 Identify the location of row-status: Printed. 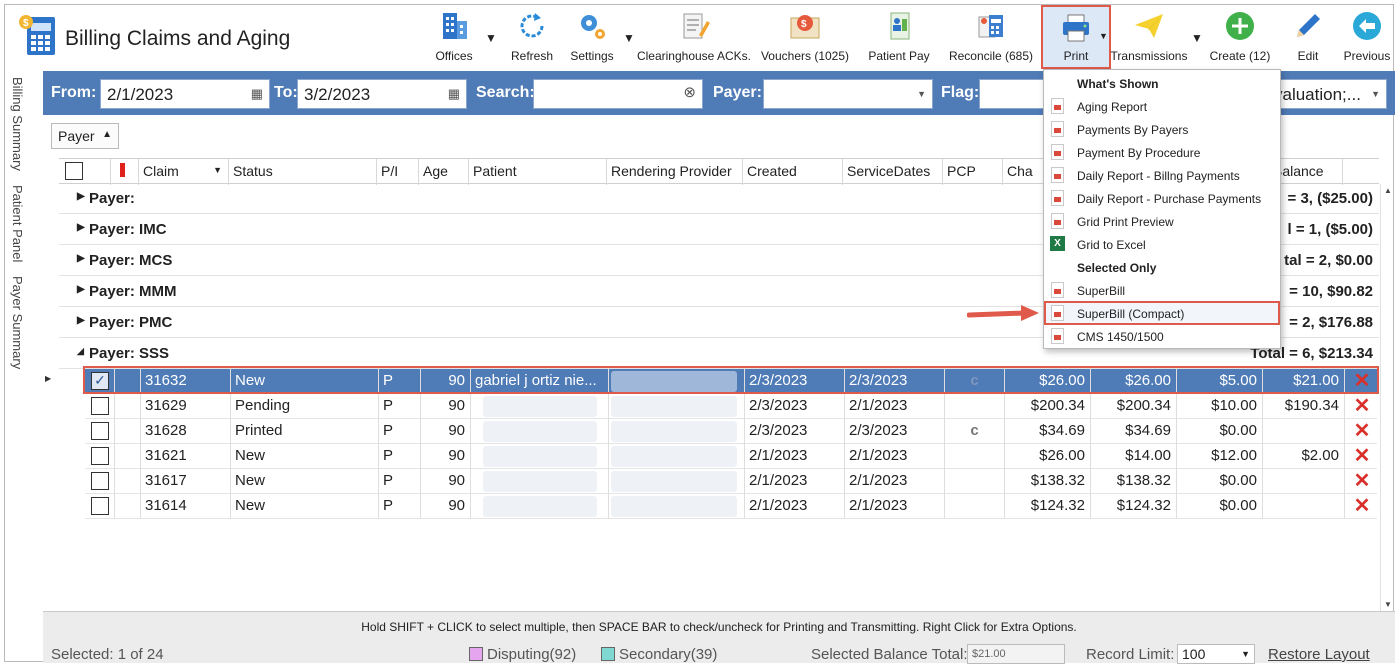
(305, 431).